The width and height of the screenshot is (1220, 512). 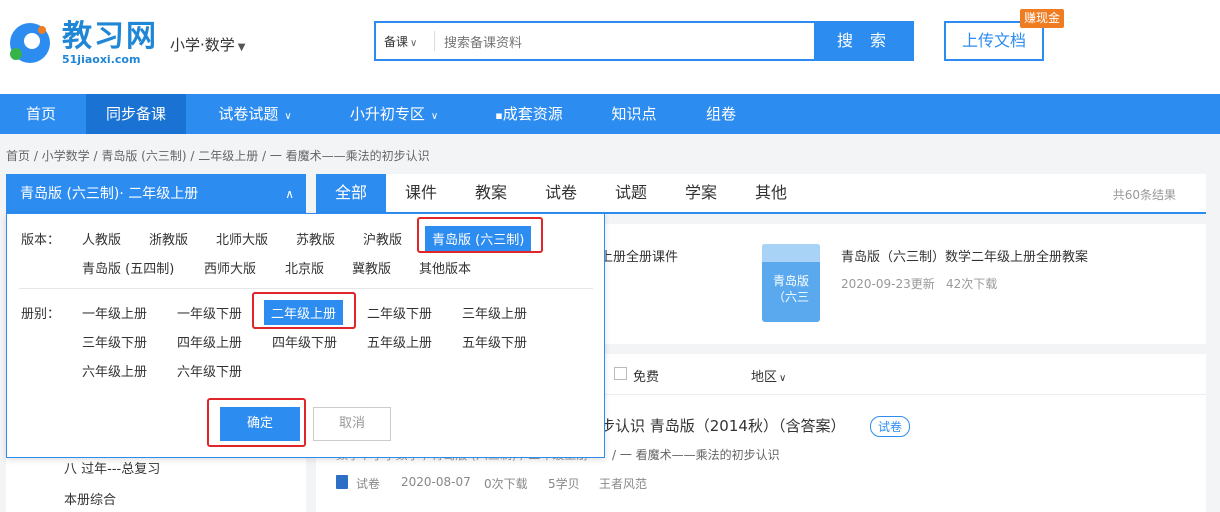 What do you see at coordinates (696, 455) in the screenshot?
I see `result-path: / 一 看魔术——乘法的初步认识` at bounding box center [696, 455].